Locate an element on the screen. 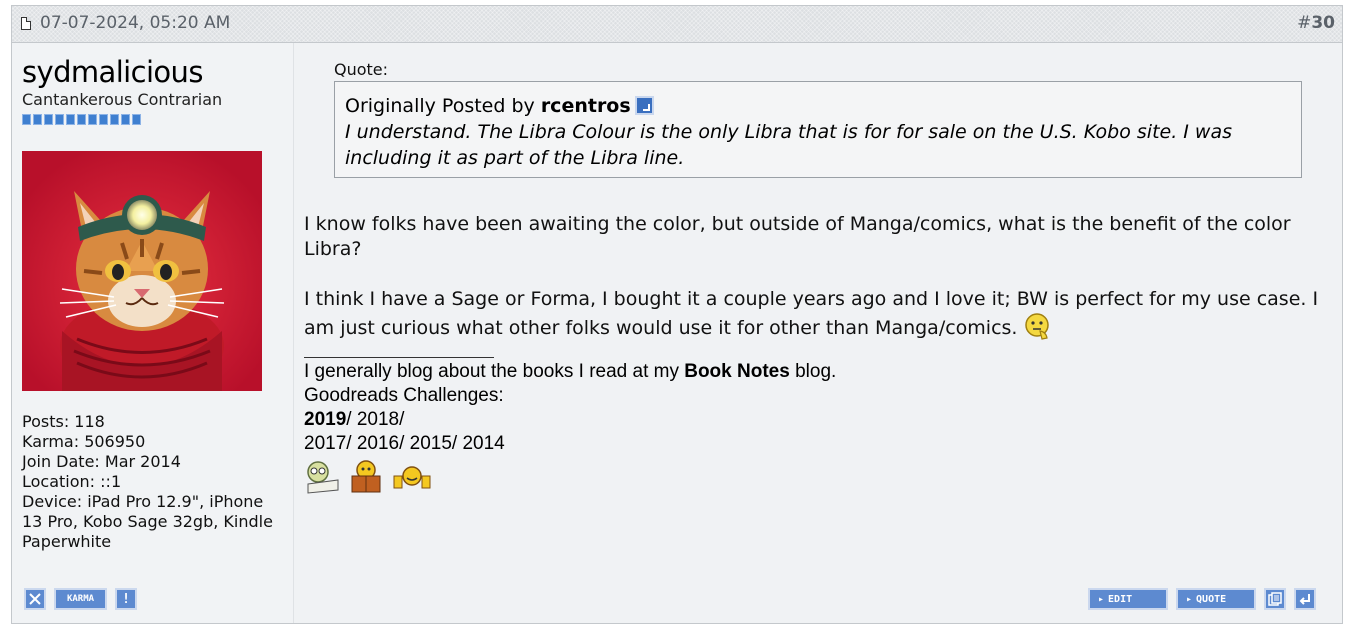 Image resolution: width=1353 pixels, height=627 pixels. post-action-buttons: ▸ EDIT ▸ QUOTE is located at coordinates (1202, 599).